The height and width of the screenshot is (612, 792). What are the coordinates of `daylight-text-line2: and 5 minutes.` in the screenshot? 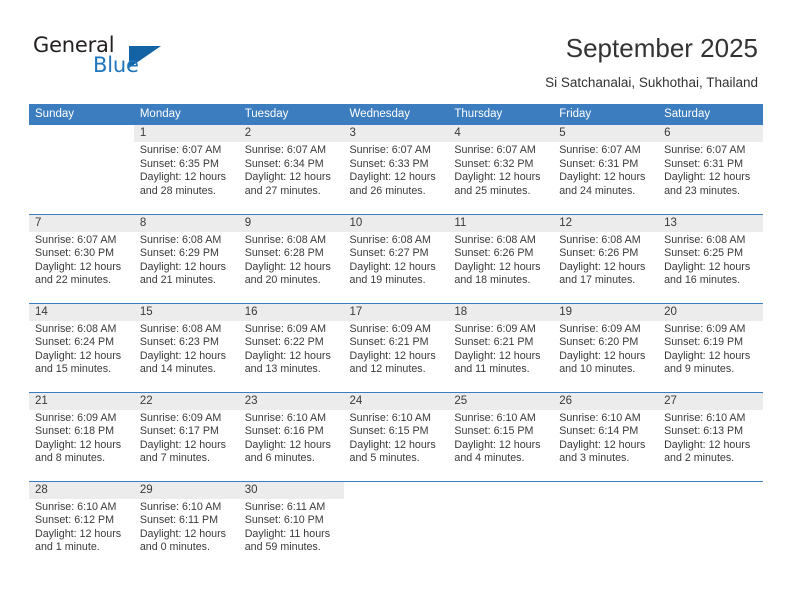 It's located at (384, 458).